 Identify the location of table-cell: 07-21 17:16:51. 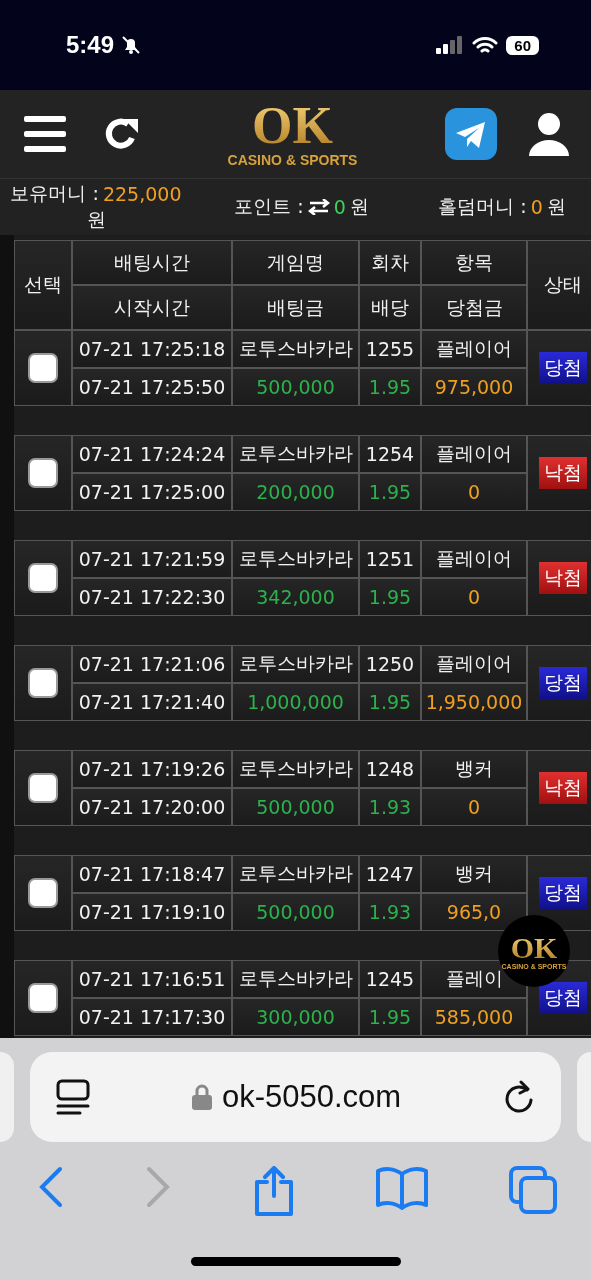
(152, 979).